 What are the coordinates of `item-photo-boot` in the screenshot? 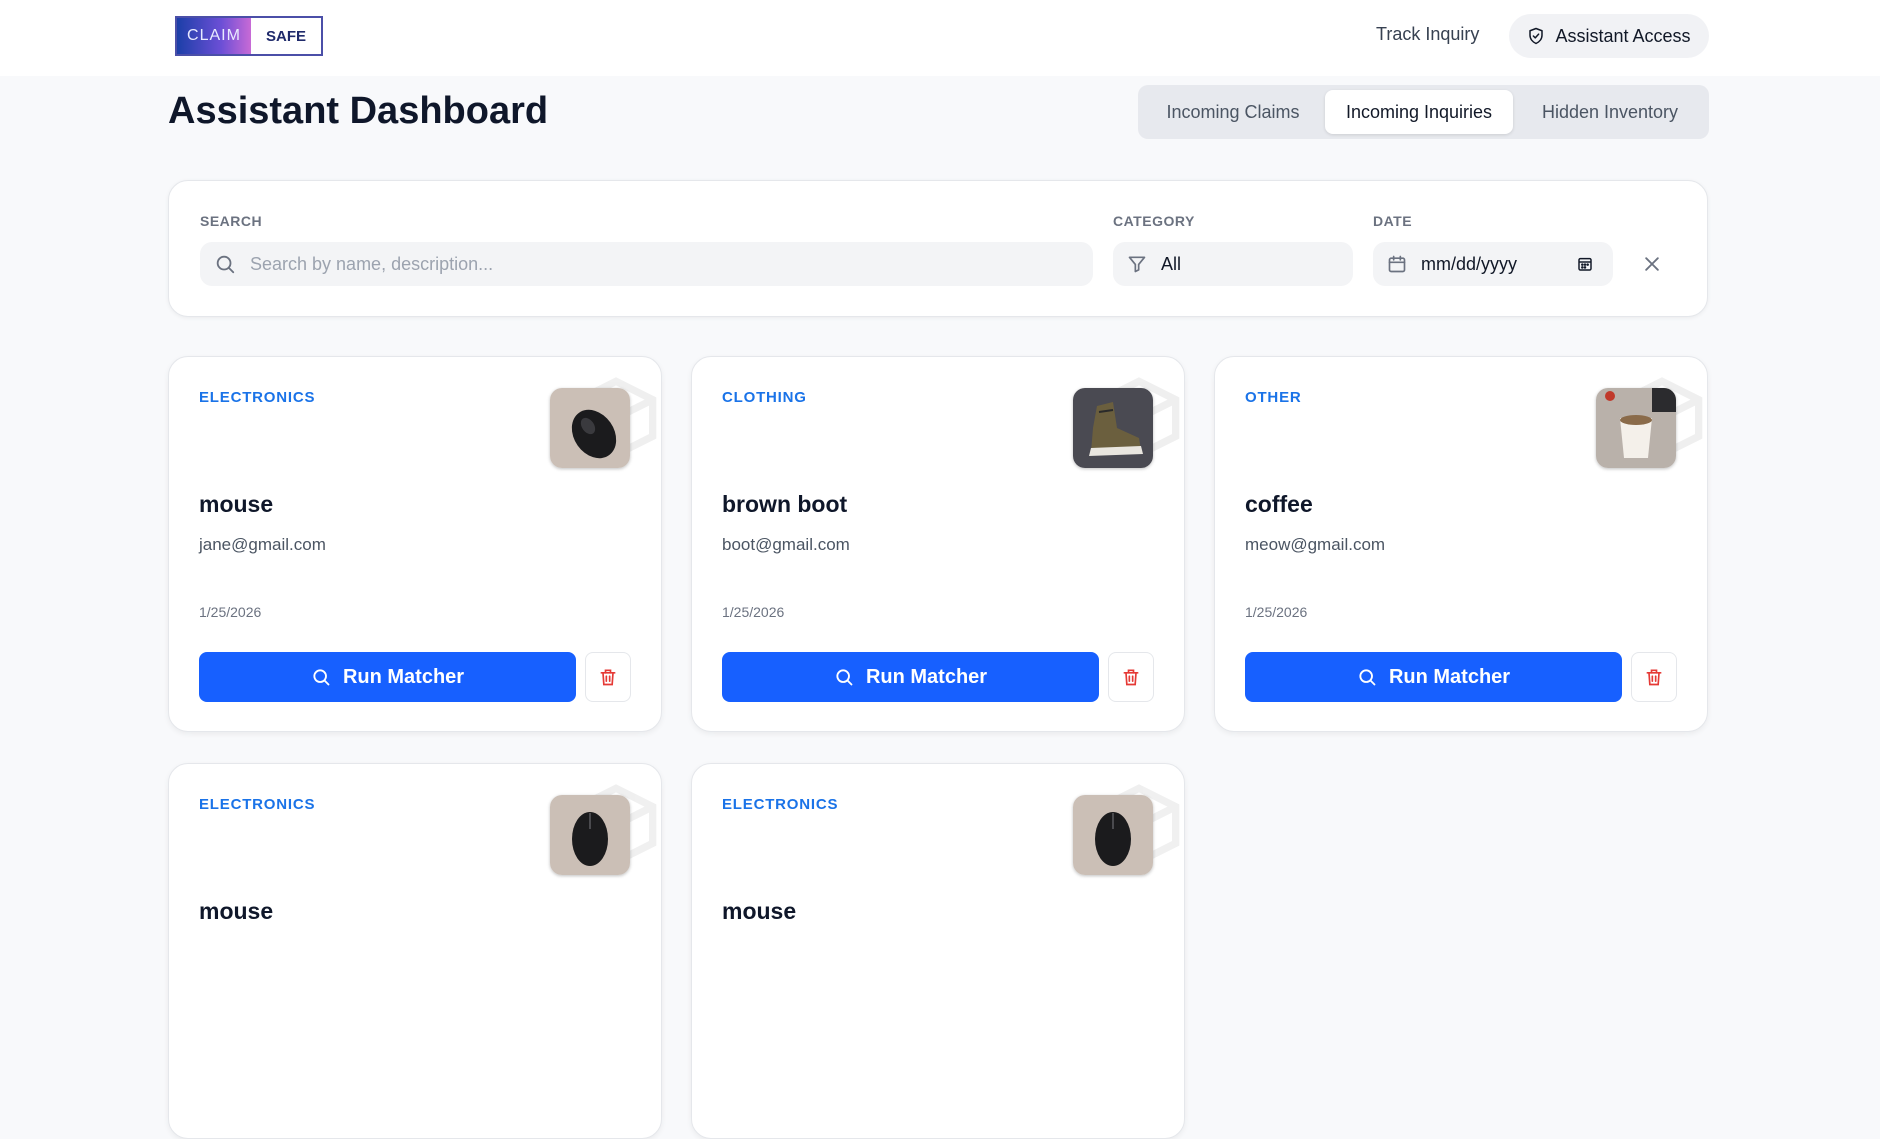 It's located at (1113, 428).